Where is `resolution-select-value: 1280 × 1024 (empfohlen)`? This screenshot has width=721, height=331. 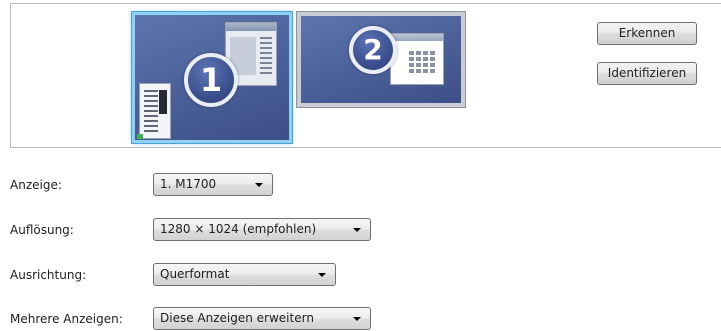
resolution-select-value: 1280 × 1024 (empfohlen) is located at coordinates (238, 229).